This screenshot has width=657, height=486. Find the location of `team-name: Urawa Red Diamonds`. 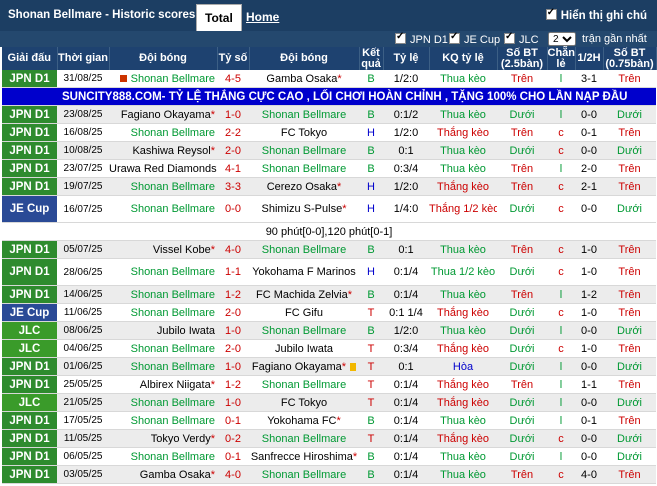

team-name: Urawa Red Diamonds is located at coordinates (163, 169).